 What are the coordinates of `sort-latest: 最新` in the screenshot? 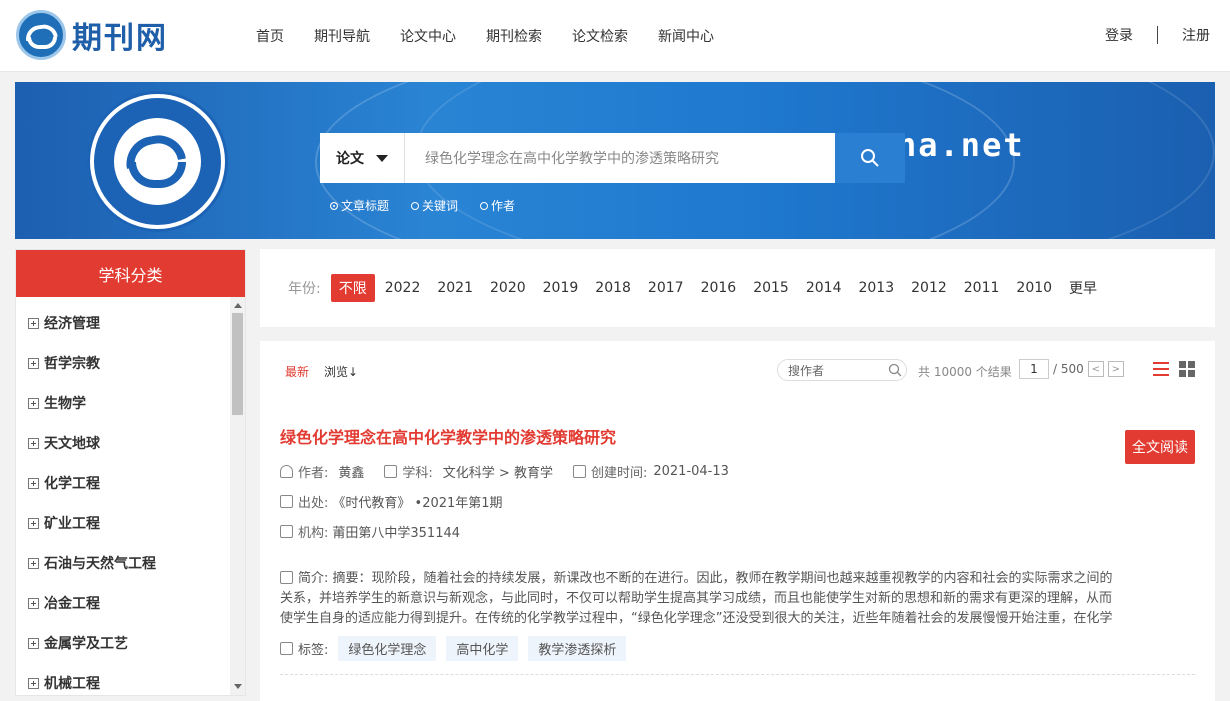 It's located at (297, 371).